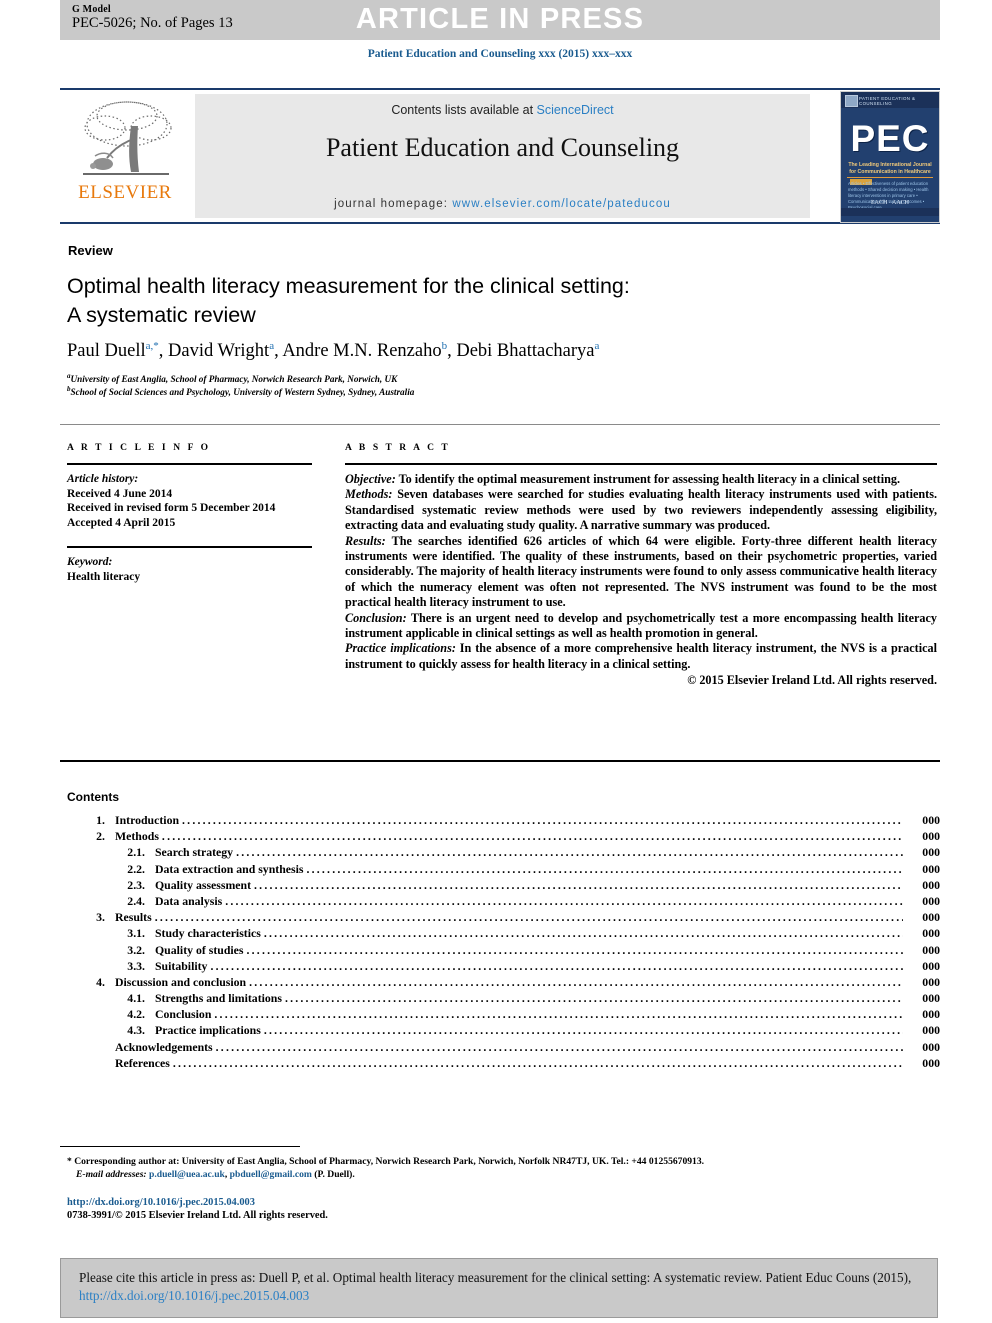  Describe the element at coordinates (208, 1030) in the screenshot. I see `toc-entry-label: Practice implications` at that location.